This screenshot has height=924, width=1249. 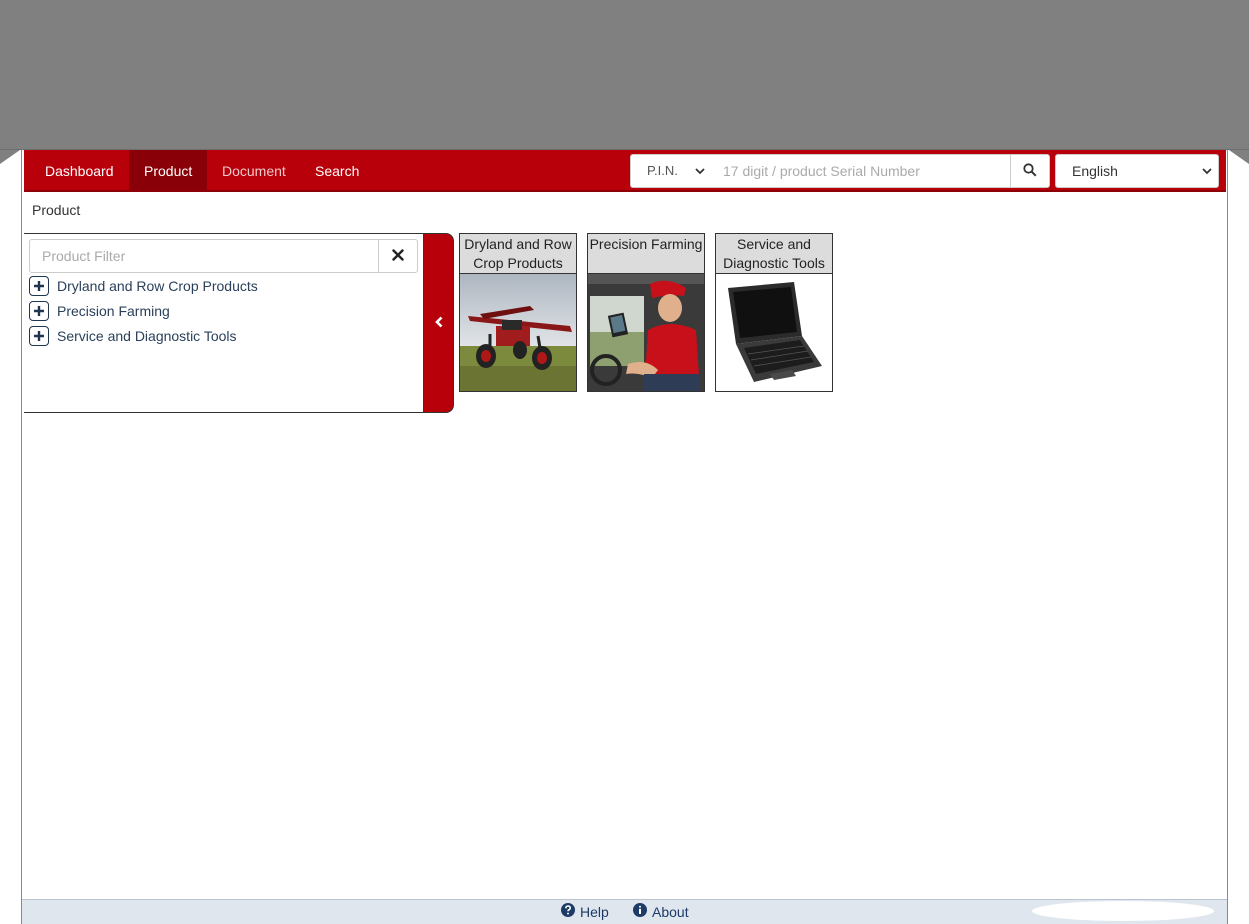 I want to click on search-type-value: P.I.N., so click(x=662, y=170).